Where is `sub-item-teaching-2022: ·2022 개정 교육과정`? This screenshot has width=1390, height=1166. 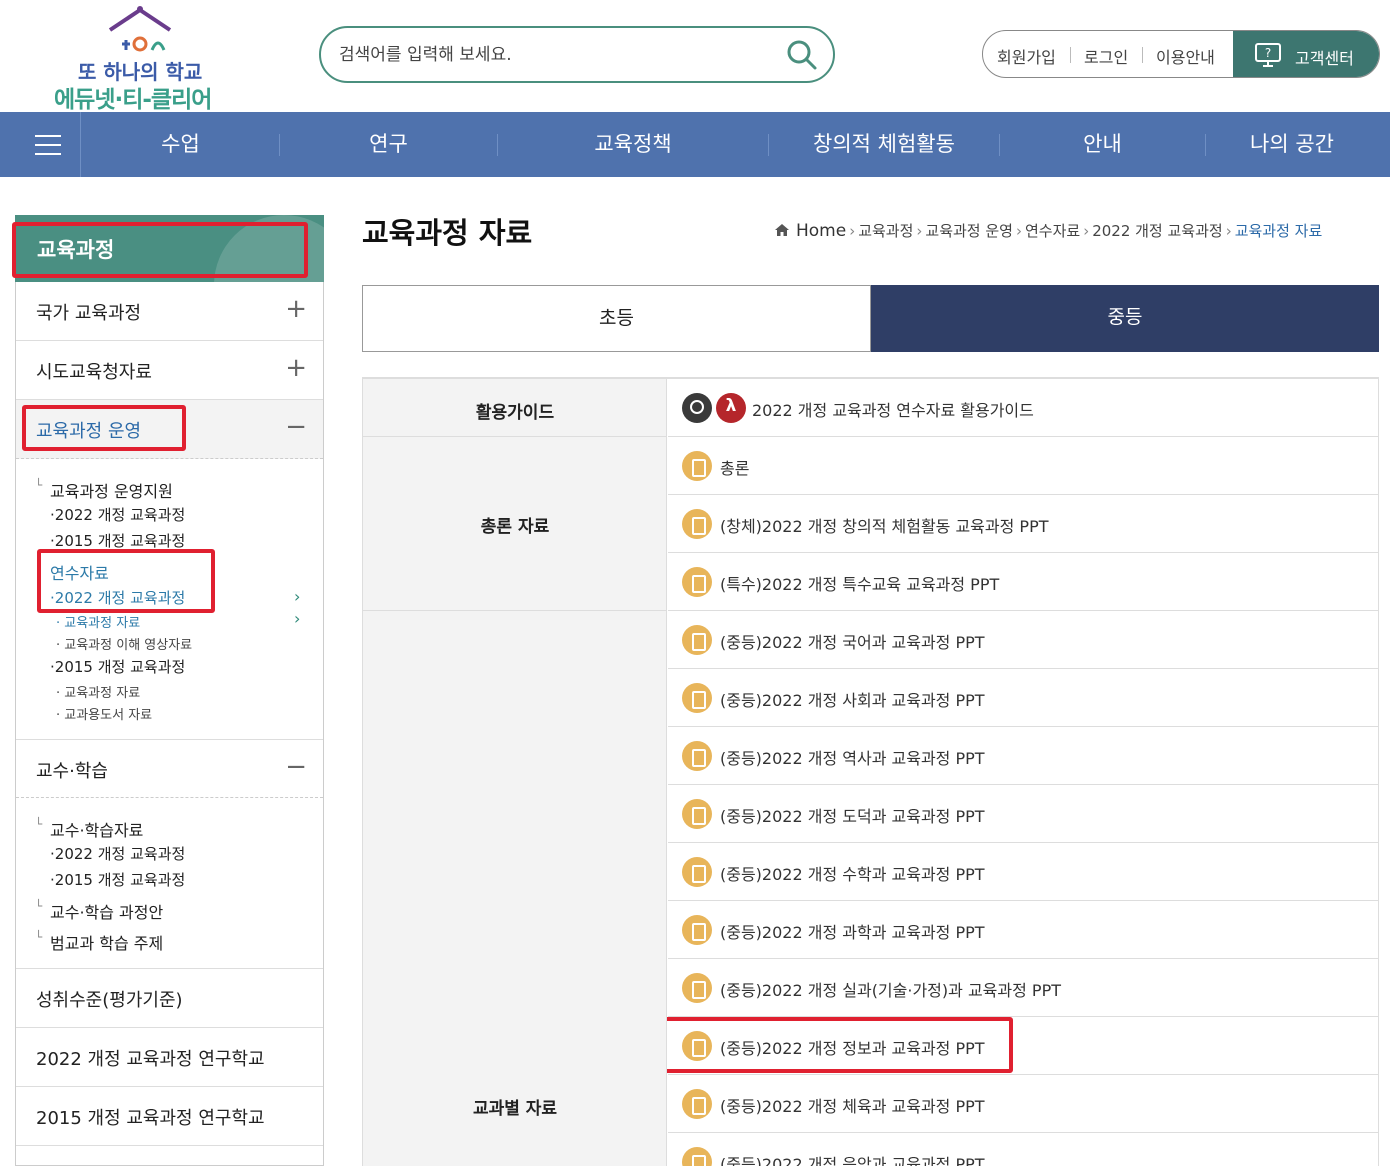 sub-item-teaching-2022: ·2022 개정 교육과정 is located at coordinates (117, 853).